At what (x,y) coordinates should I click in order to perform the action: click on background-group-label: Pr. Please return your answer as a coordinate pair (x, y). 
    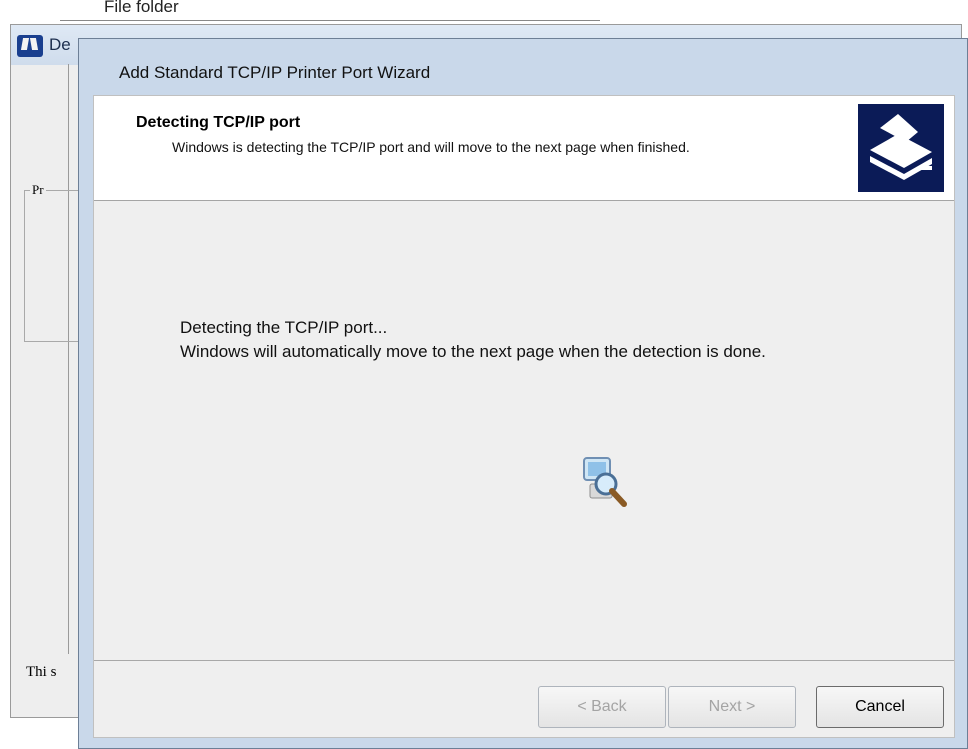
    Looking at the image, I should click on (38, 190).